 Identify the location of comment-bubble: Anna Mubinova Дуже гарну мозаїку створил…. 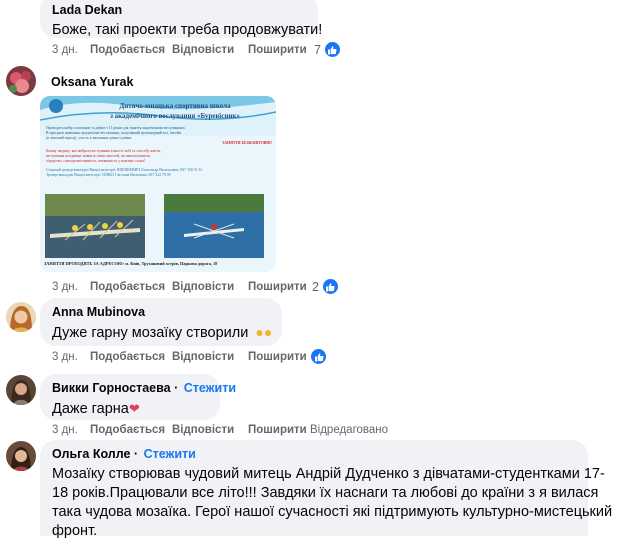
(161, 322).